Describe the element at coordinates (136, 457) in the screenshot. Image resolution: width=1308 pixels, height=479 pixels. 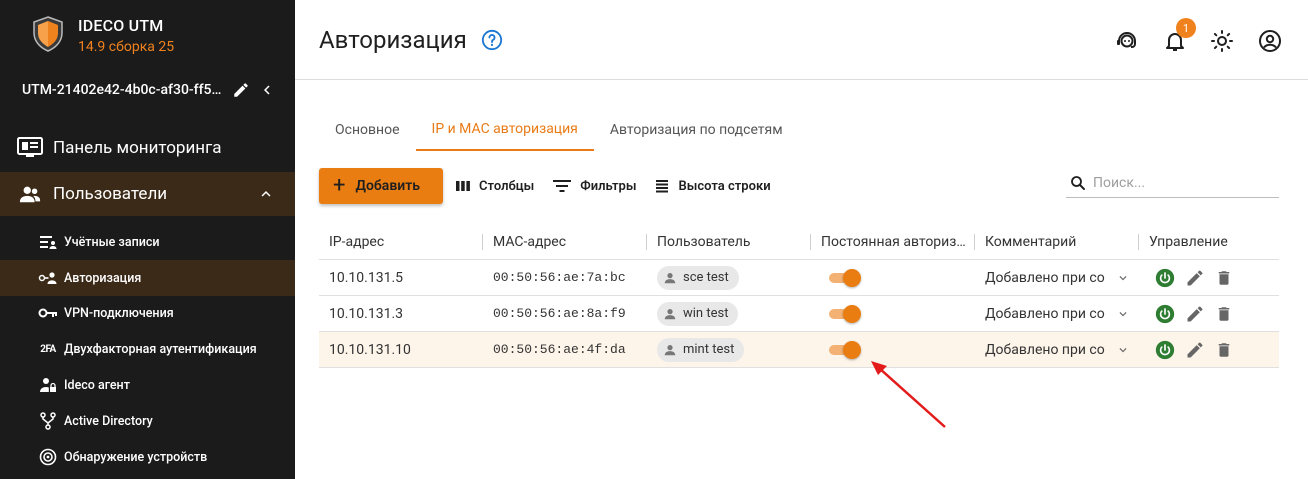
I see `sidebar-item-label: Обнаружение устройств` at that location.